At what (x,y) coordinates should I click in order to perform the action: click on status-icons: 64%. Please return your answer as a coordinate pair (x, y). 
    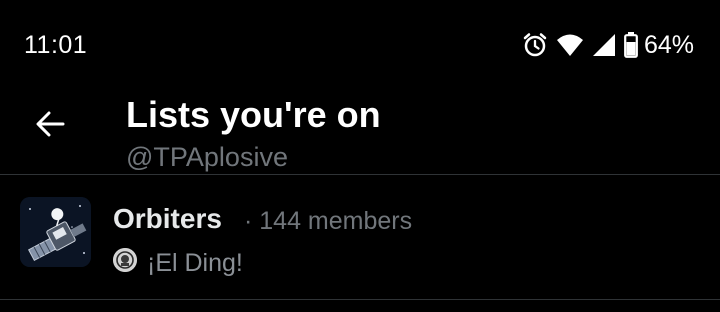
    Looking at the image, I should click on (608, 45).